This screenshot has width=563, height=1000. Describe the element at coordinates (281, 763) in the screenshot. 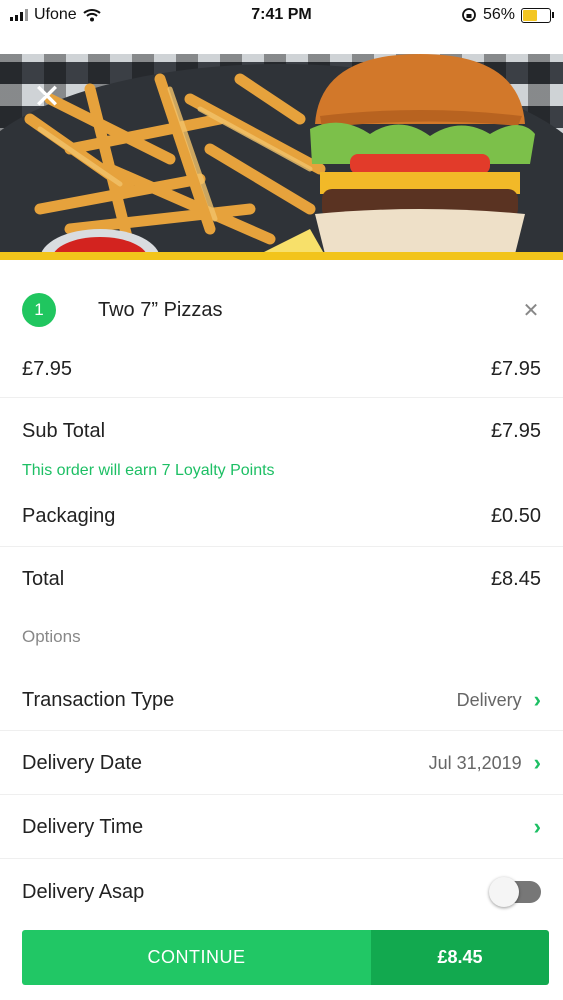

I see `delivery-date-row: Delivery Date Jul 31,2019 ›` at that location.